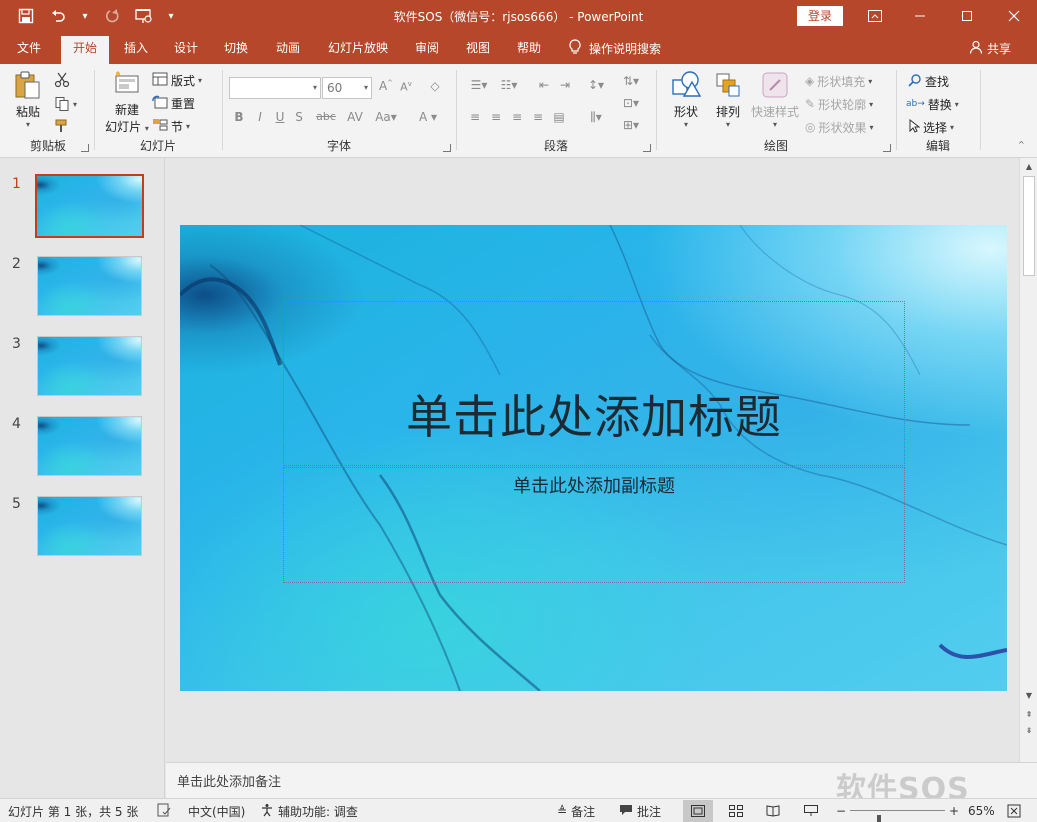  Describe the element at coordinates (171, 16) in the screenshot. I see `customize-qat-icon: ▾` at that location.